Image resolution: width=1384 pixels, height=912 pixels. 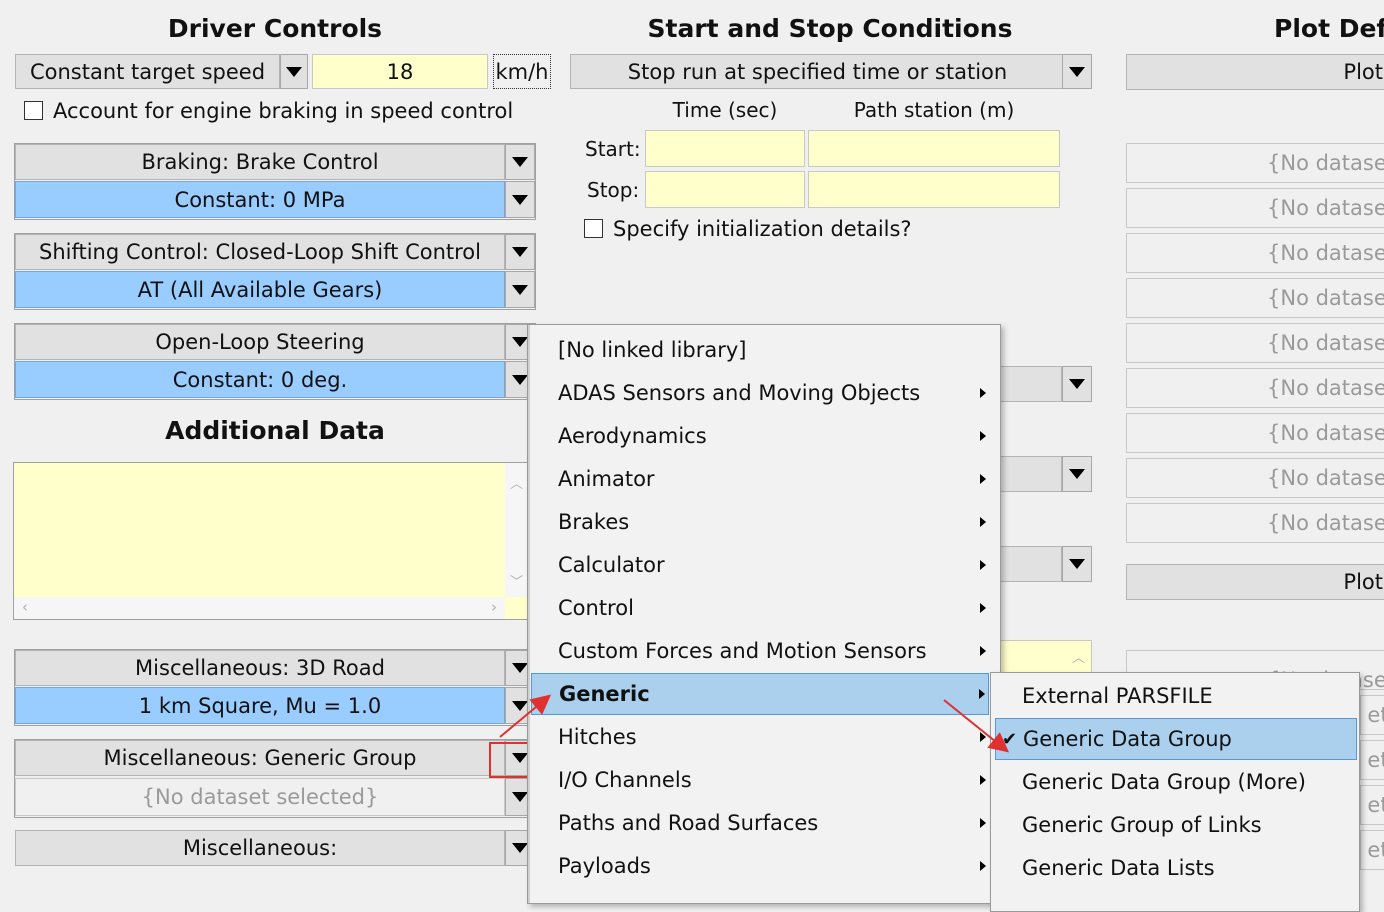 I want to click on annotation-arrows, so click(x=754, y=723).